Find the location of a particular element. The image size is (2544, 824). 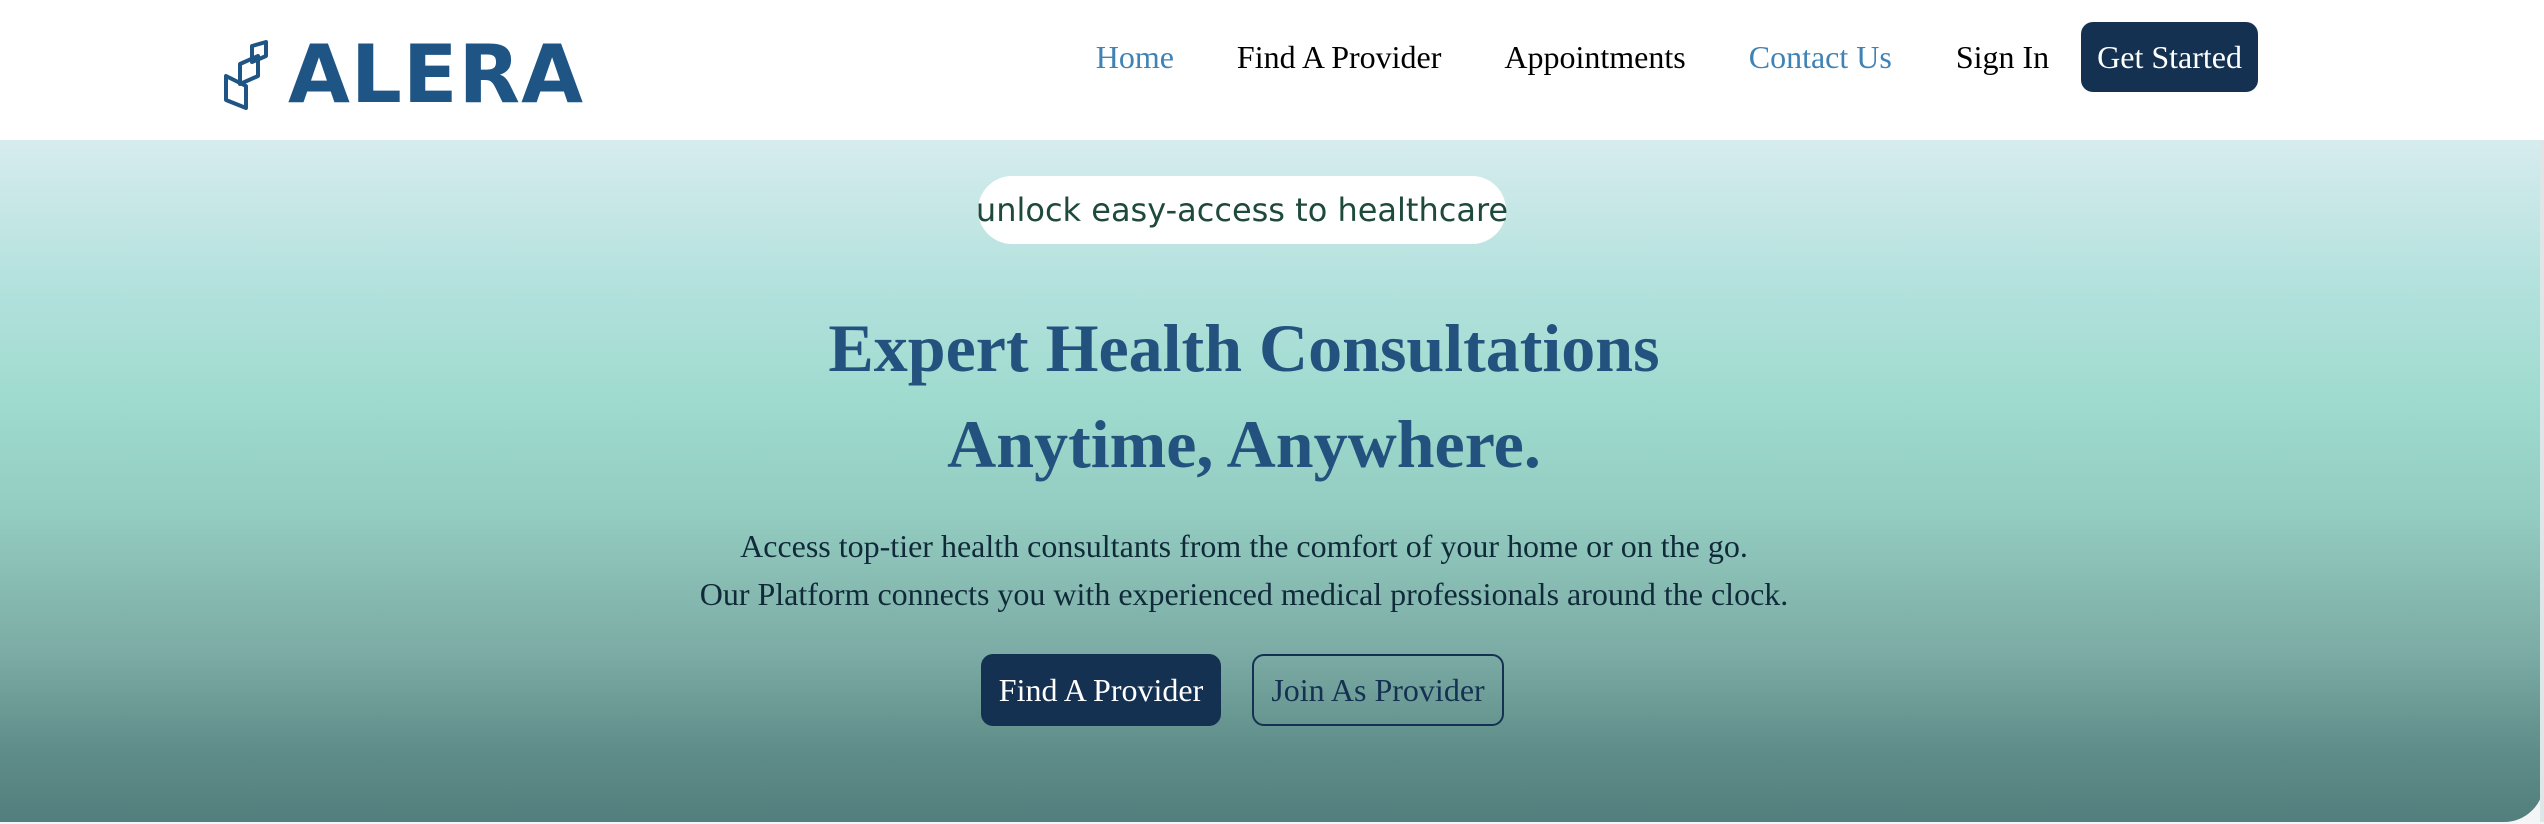

brand-name: ALERA is located at coordinates (436, 74).